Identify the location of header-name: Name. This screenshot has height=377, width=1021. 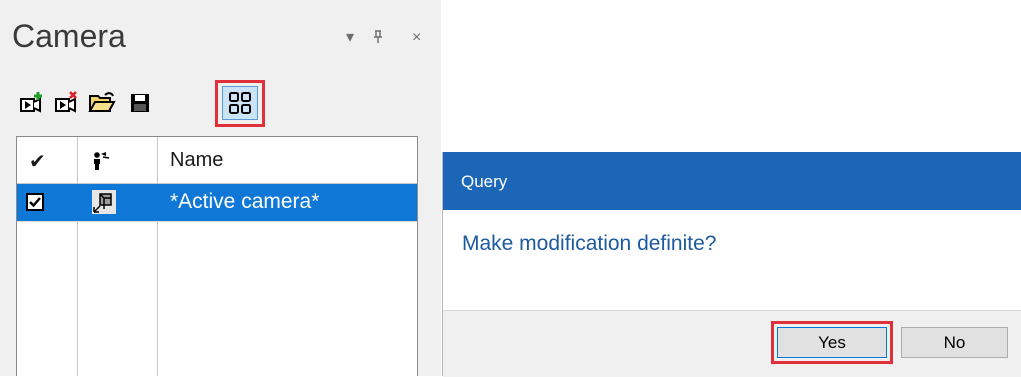
(196, 160).